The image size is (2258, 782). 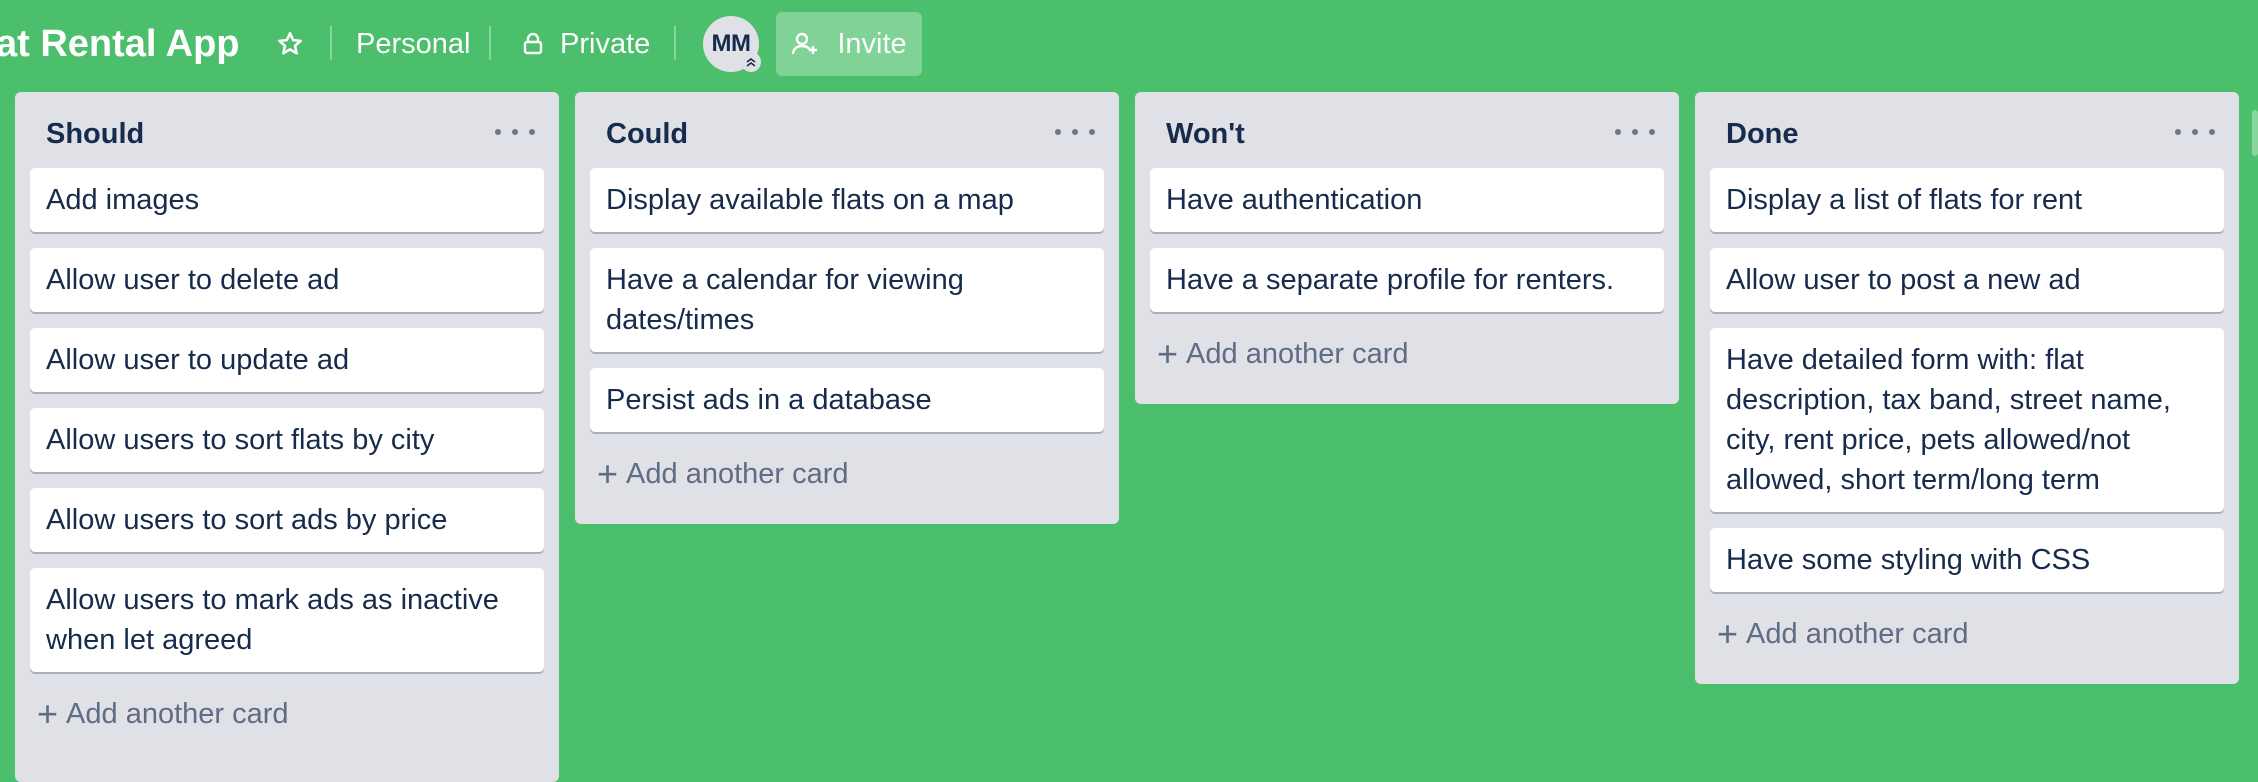 I want to click on card: Display available flats on a map, so click(x=847, y=200).